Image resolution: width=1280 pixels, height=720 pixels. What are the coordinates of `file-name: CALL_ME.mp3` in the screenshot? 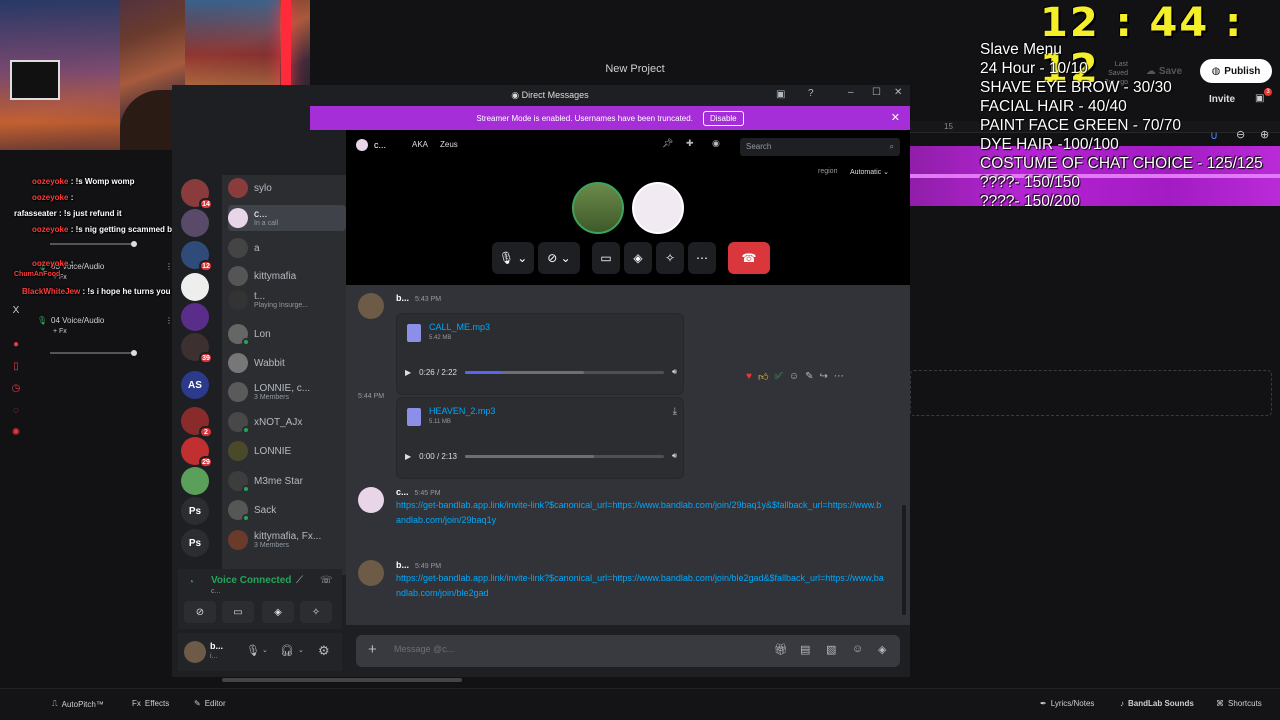 It's located at (459, 327).